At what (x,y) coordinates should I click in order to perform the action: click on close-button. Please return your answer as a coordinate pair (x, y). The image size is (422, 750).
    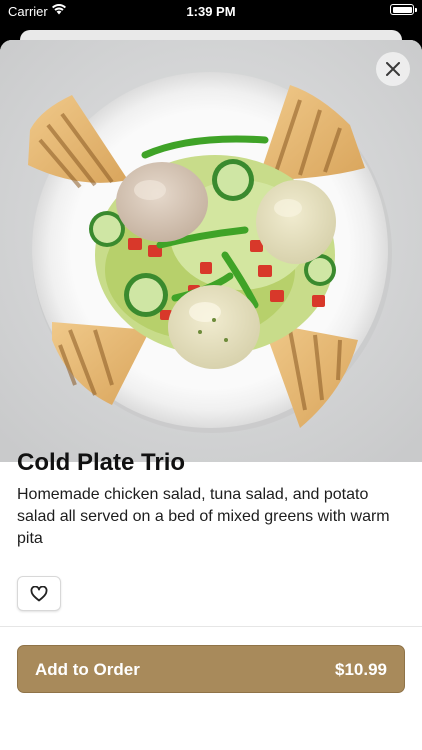
    Looking at the image, I should click on (393, 69).